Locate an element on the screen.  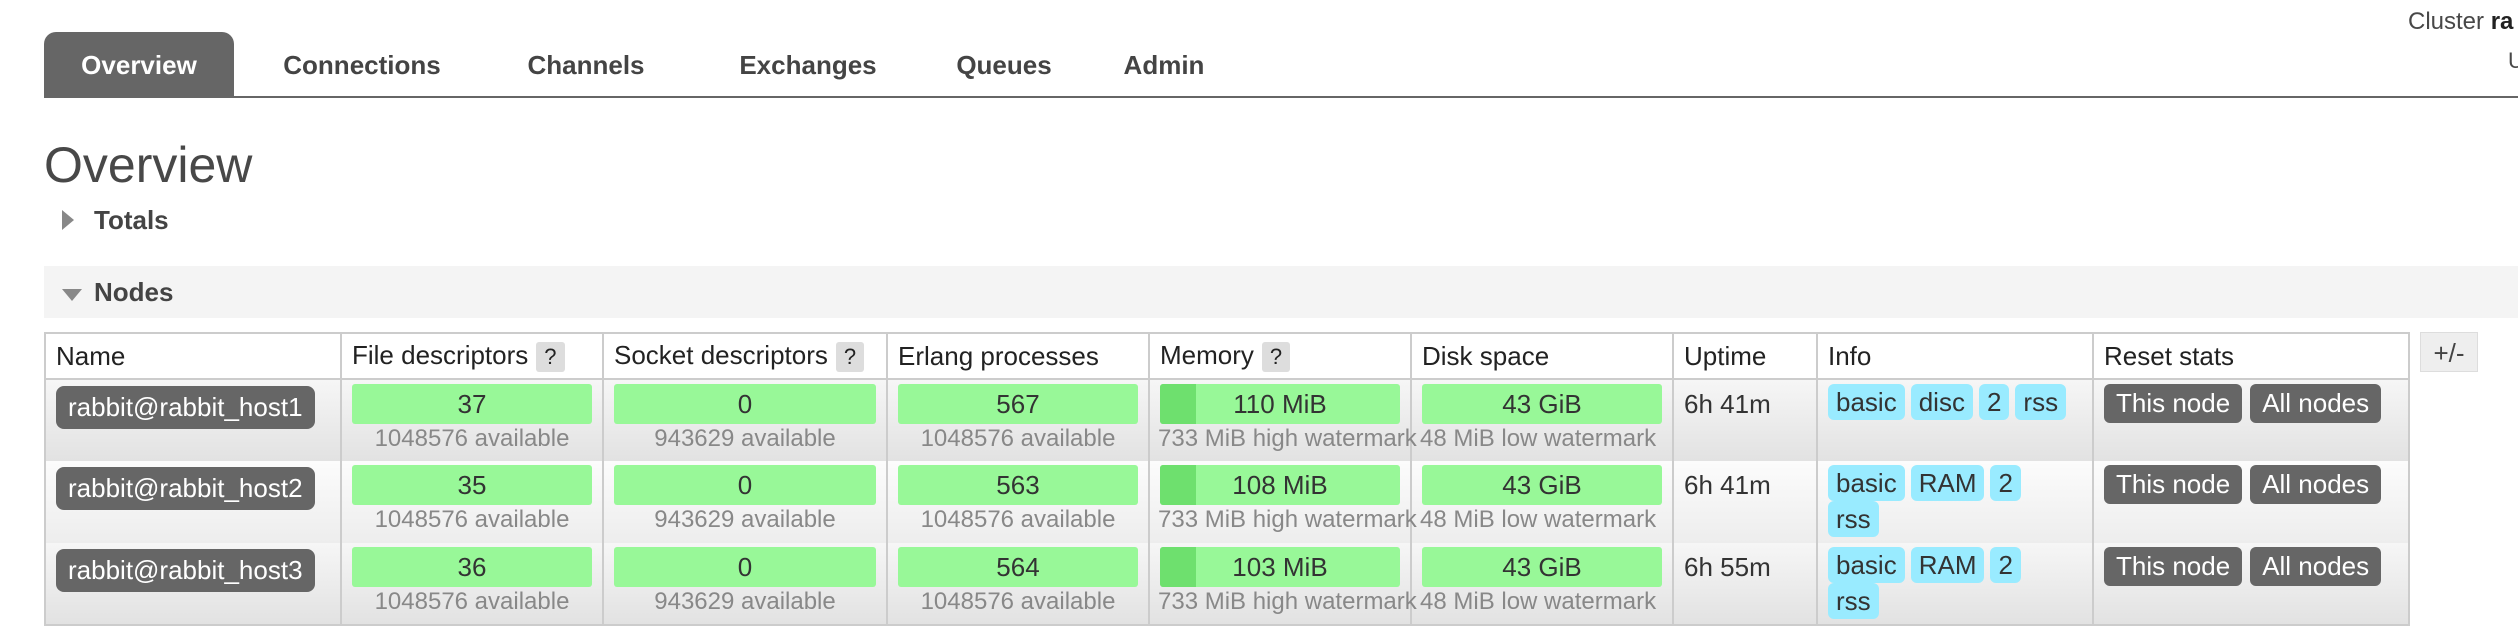
tab-admin: Admin is located at coordinates (1164, 64).